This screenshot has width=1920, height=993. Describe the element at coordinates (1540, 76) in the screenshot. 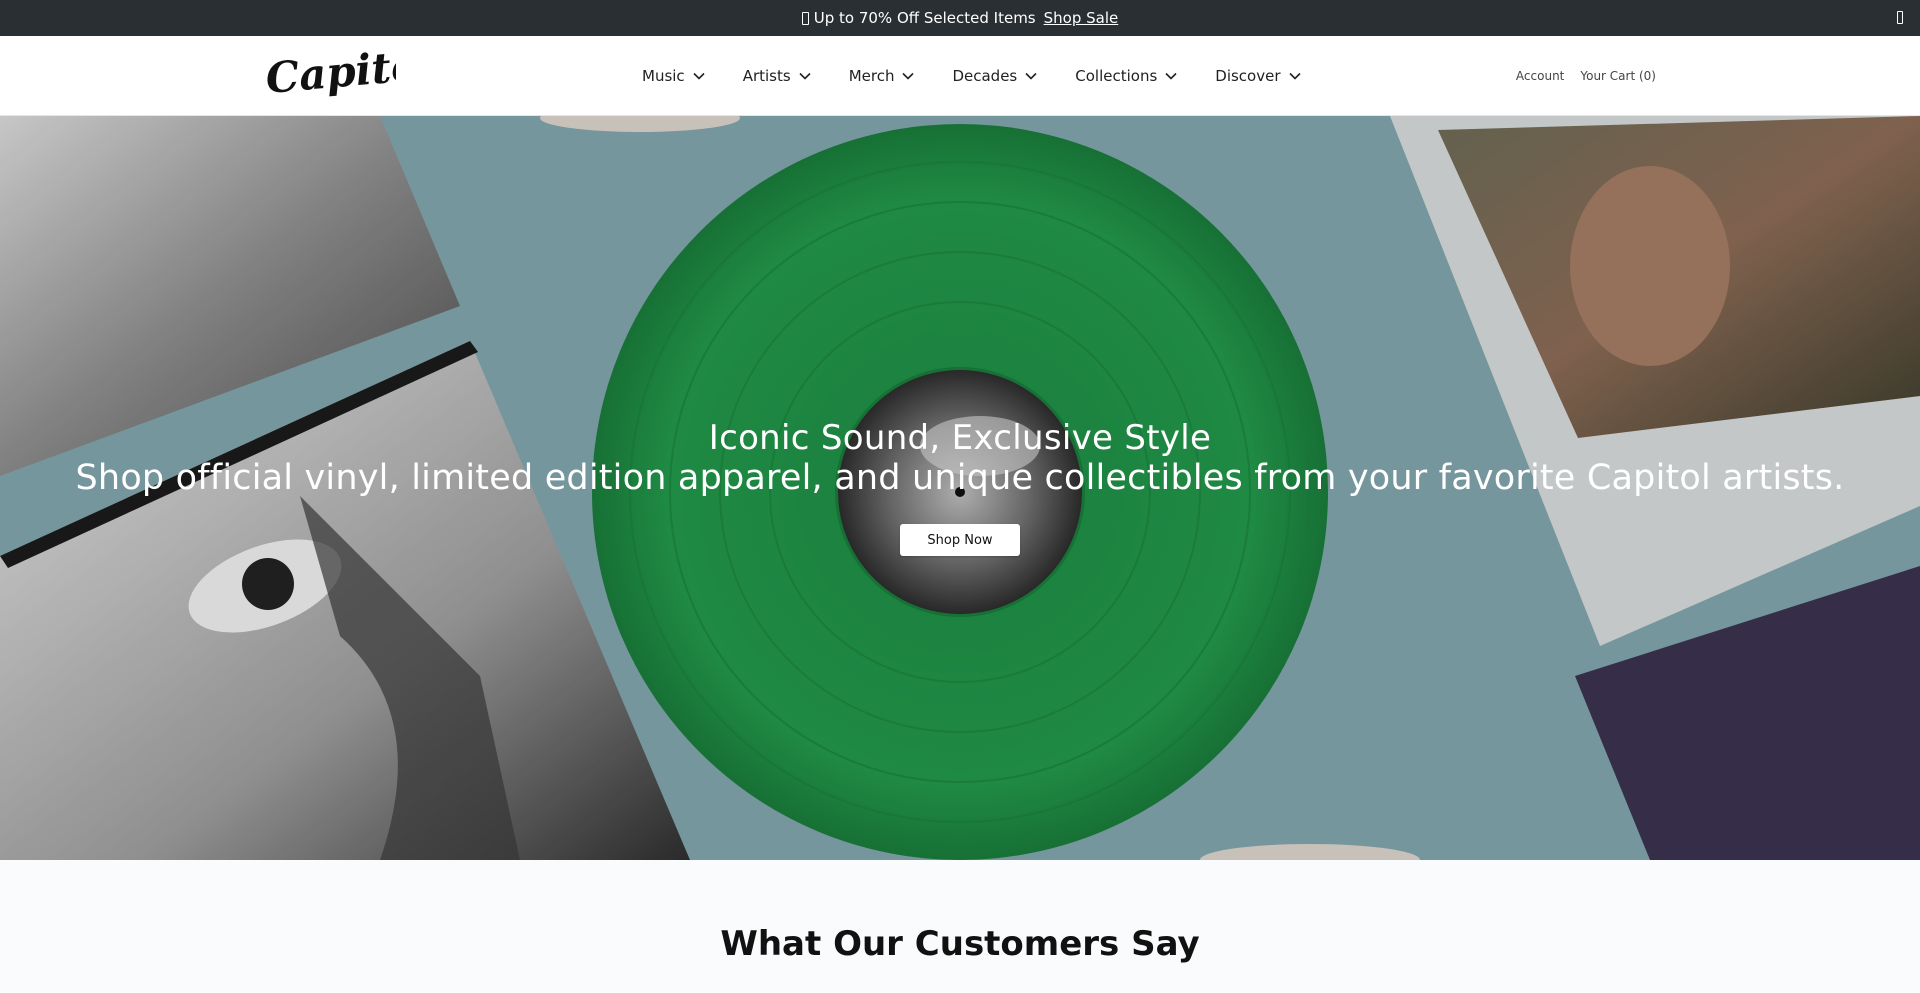

I see `account-link: Account` at that location.